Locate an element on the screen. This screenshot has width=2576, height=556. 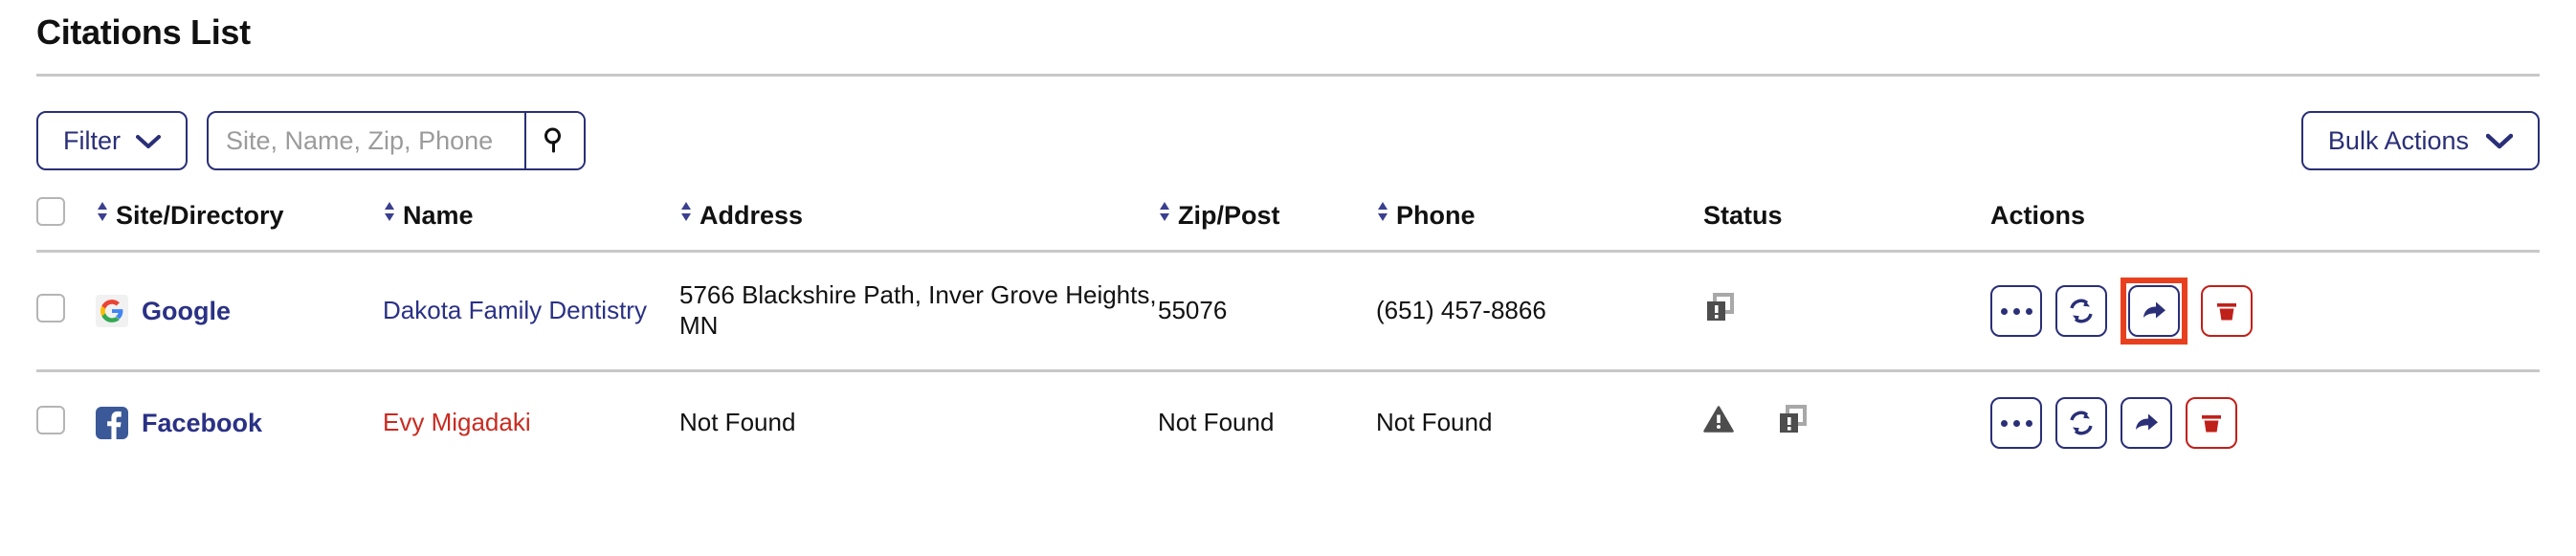
column-header-address: Address is located at coordinates (918, 224).